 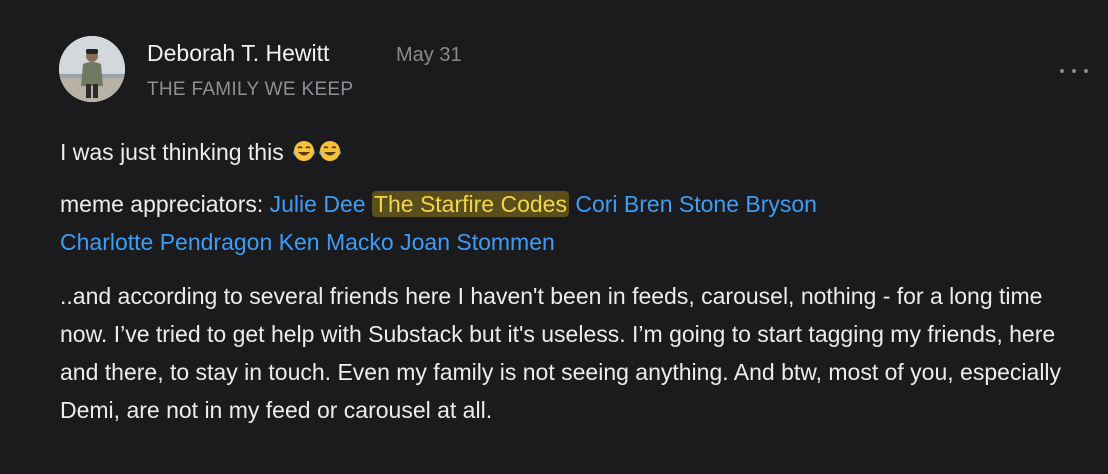 I want to click on author-avatar, so click(x=92, y=69).